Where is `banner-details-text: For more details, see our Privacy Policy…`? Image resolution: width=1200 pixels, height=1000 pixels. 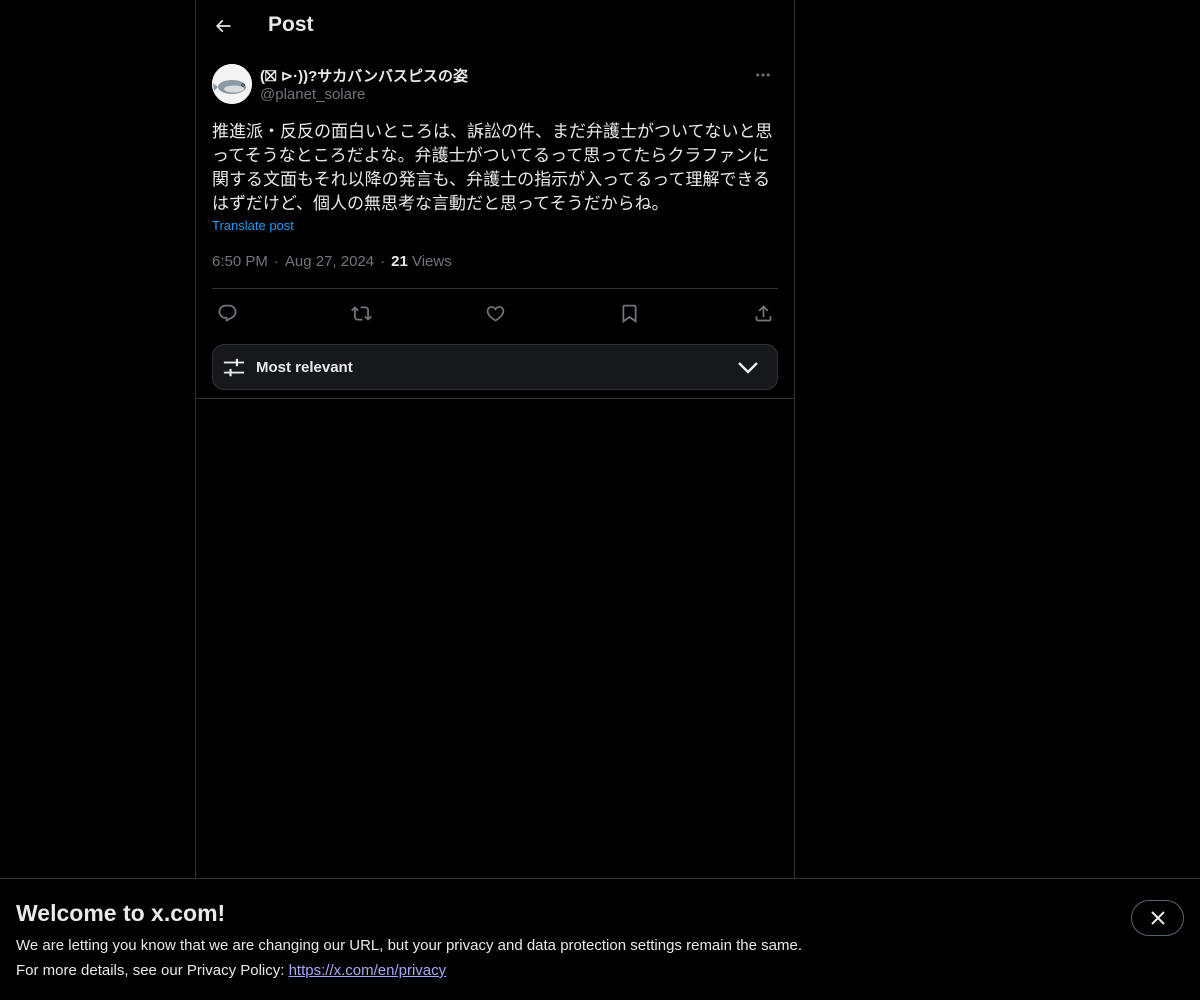
banner-details-text: For more details, see our Privacy Policy… is located at coordinates (152, 970).